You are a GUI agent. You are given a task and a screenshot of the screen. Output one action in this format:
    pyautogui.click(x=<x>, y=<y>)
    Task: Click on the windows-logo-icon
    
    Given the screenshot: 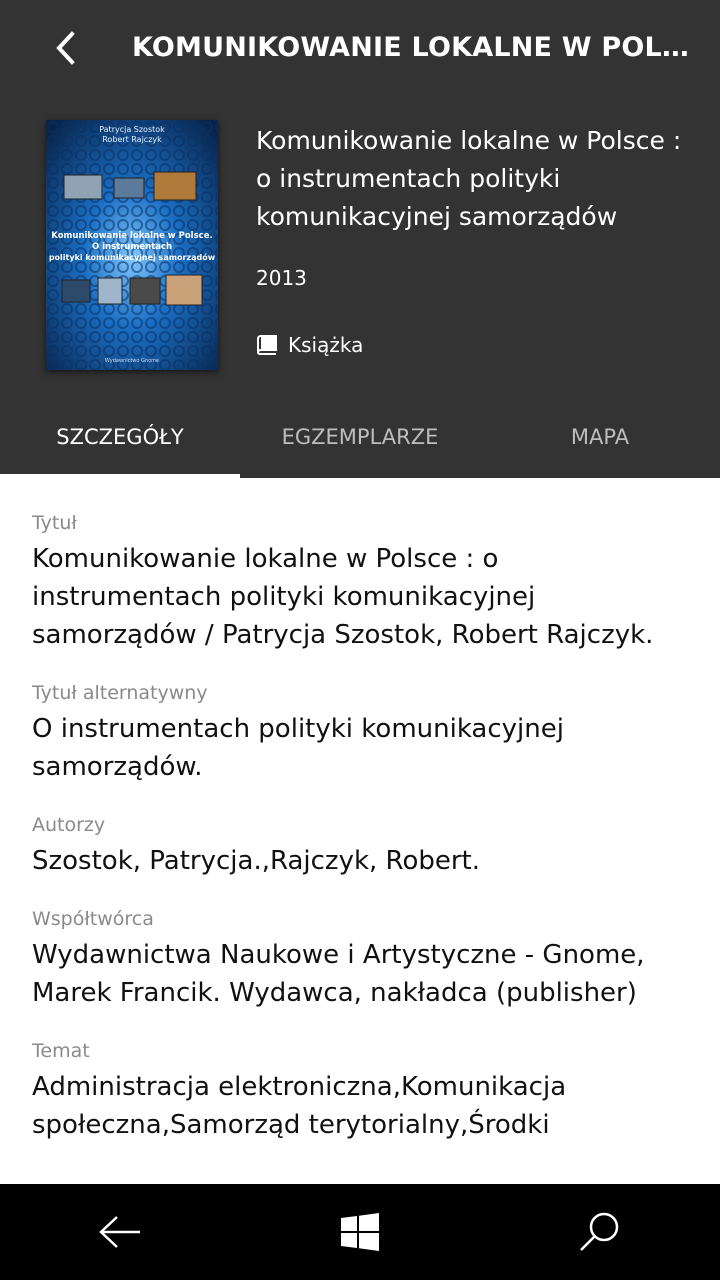 What is the action you would take?
    pyautogui.click(x=360, y=1232)
    